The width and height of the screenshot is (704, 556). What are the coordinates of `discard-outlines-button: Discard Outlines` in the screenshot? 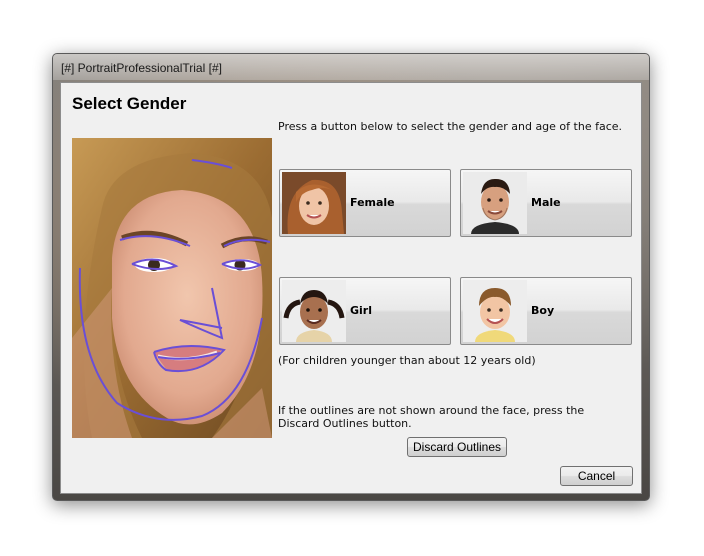 It's located at (457, 447).